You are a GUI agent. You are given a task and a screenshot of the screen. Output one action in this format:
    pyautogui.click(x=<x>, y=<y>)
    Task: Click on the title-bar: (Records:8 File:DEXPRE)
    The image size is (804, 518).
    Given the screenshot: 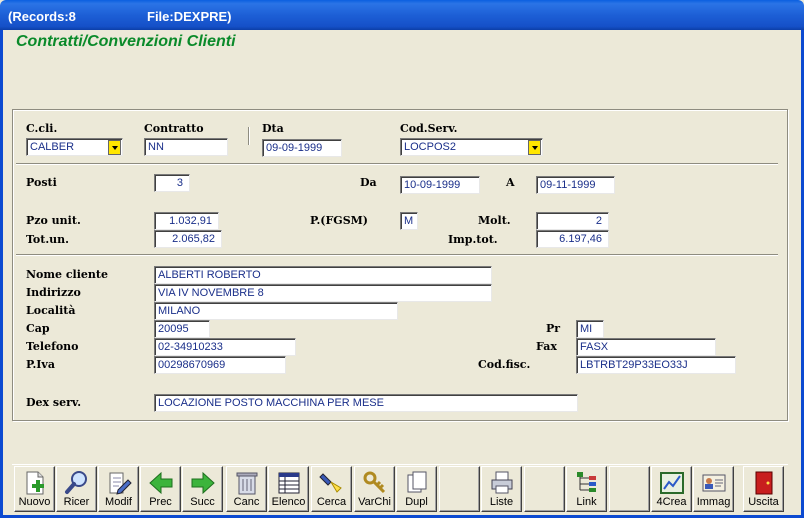 What is the action you would take?
    pyautogui.click(x=402, y=15)
    